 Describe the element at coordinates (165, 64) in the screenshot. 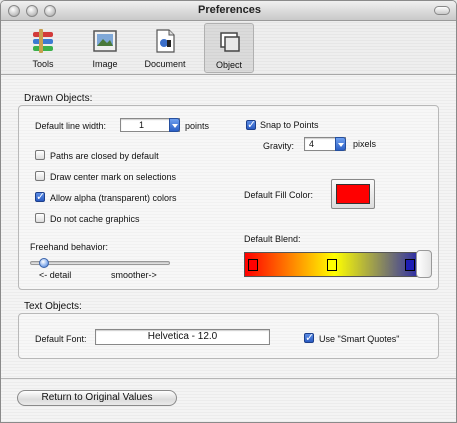

I see `tab-document-label: Document` at that location.